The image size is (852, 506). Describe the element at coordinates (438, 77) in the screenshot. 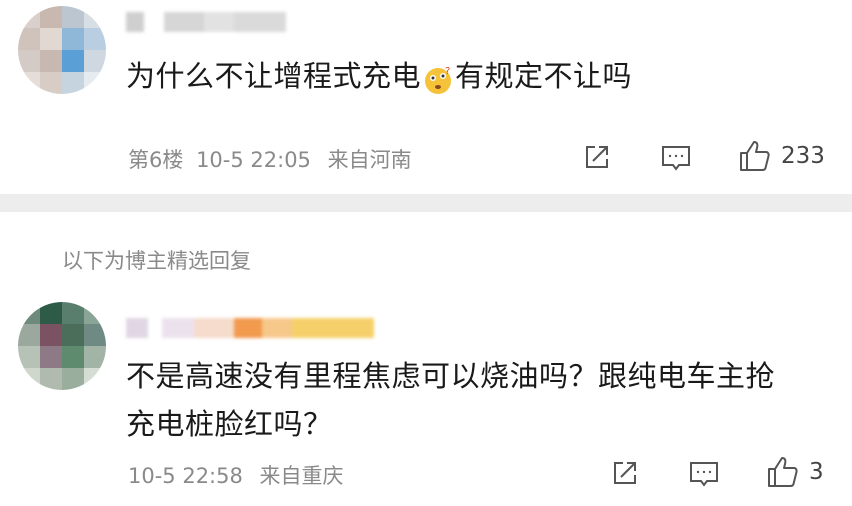

I see `thinking-face-icon: ?` at that location.